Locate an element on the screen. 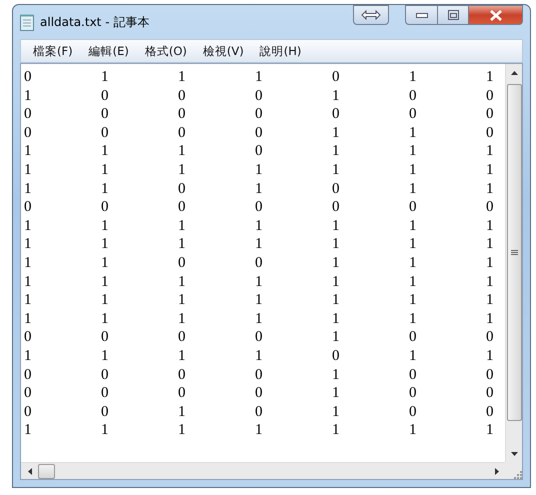  menu-item: 說明(H) is located at coordinates (281, 51).